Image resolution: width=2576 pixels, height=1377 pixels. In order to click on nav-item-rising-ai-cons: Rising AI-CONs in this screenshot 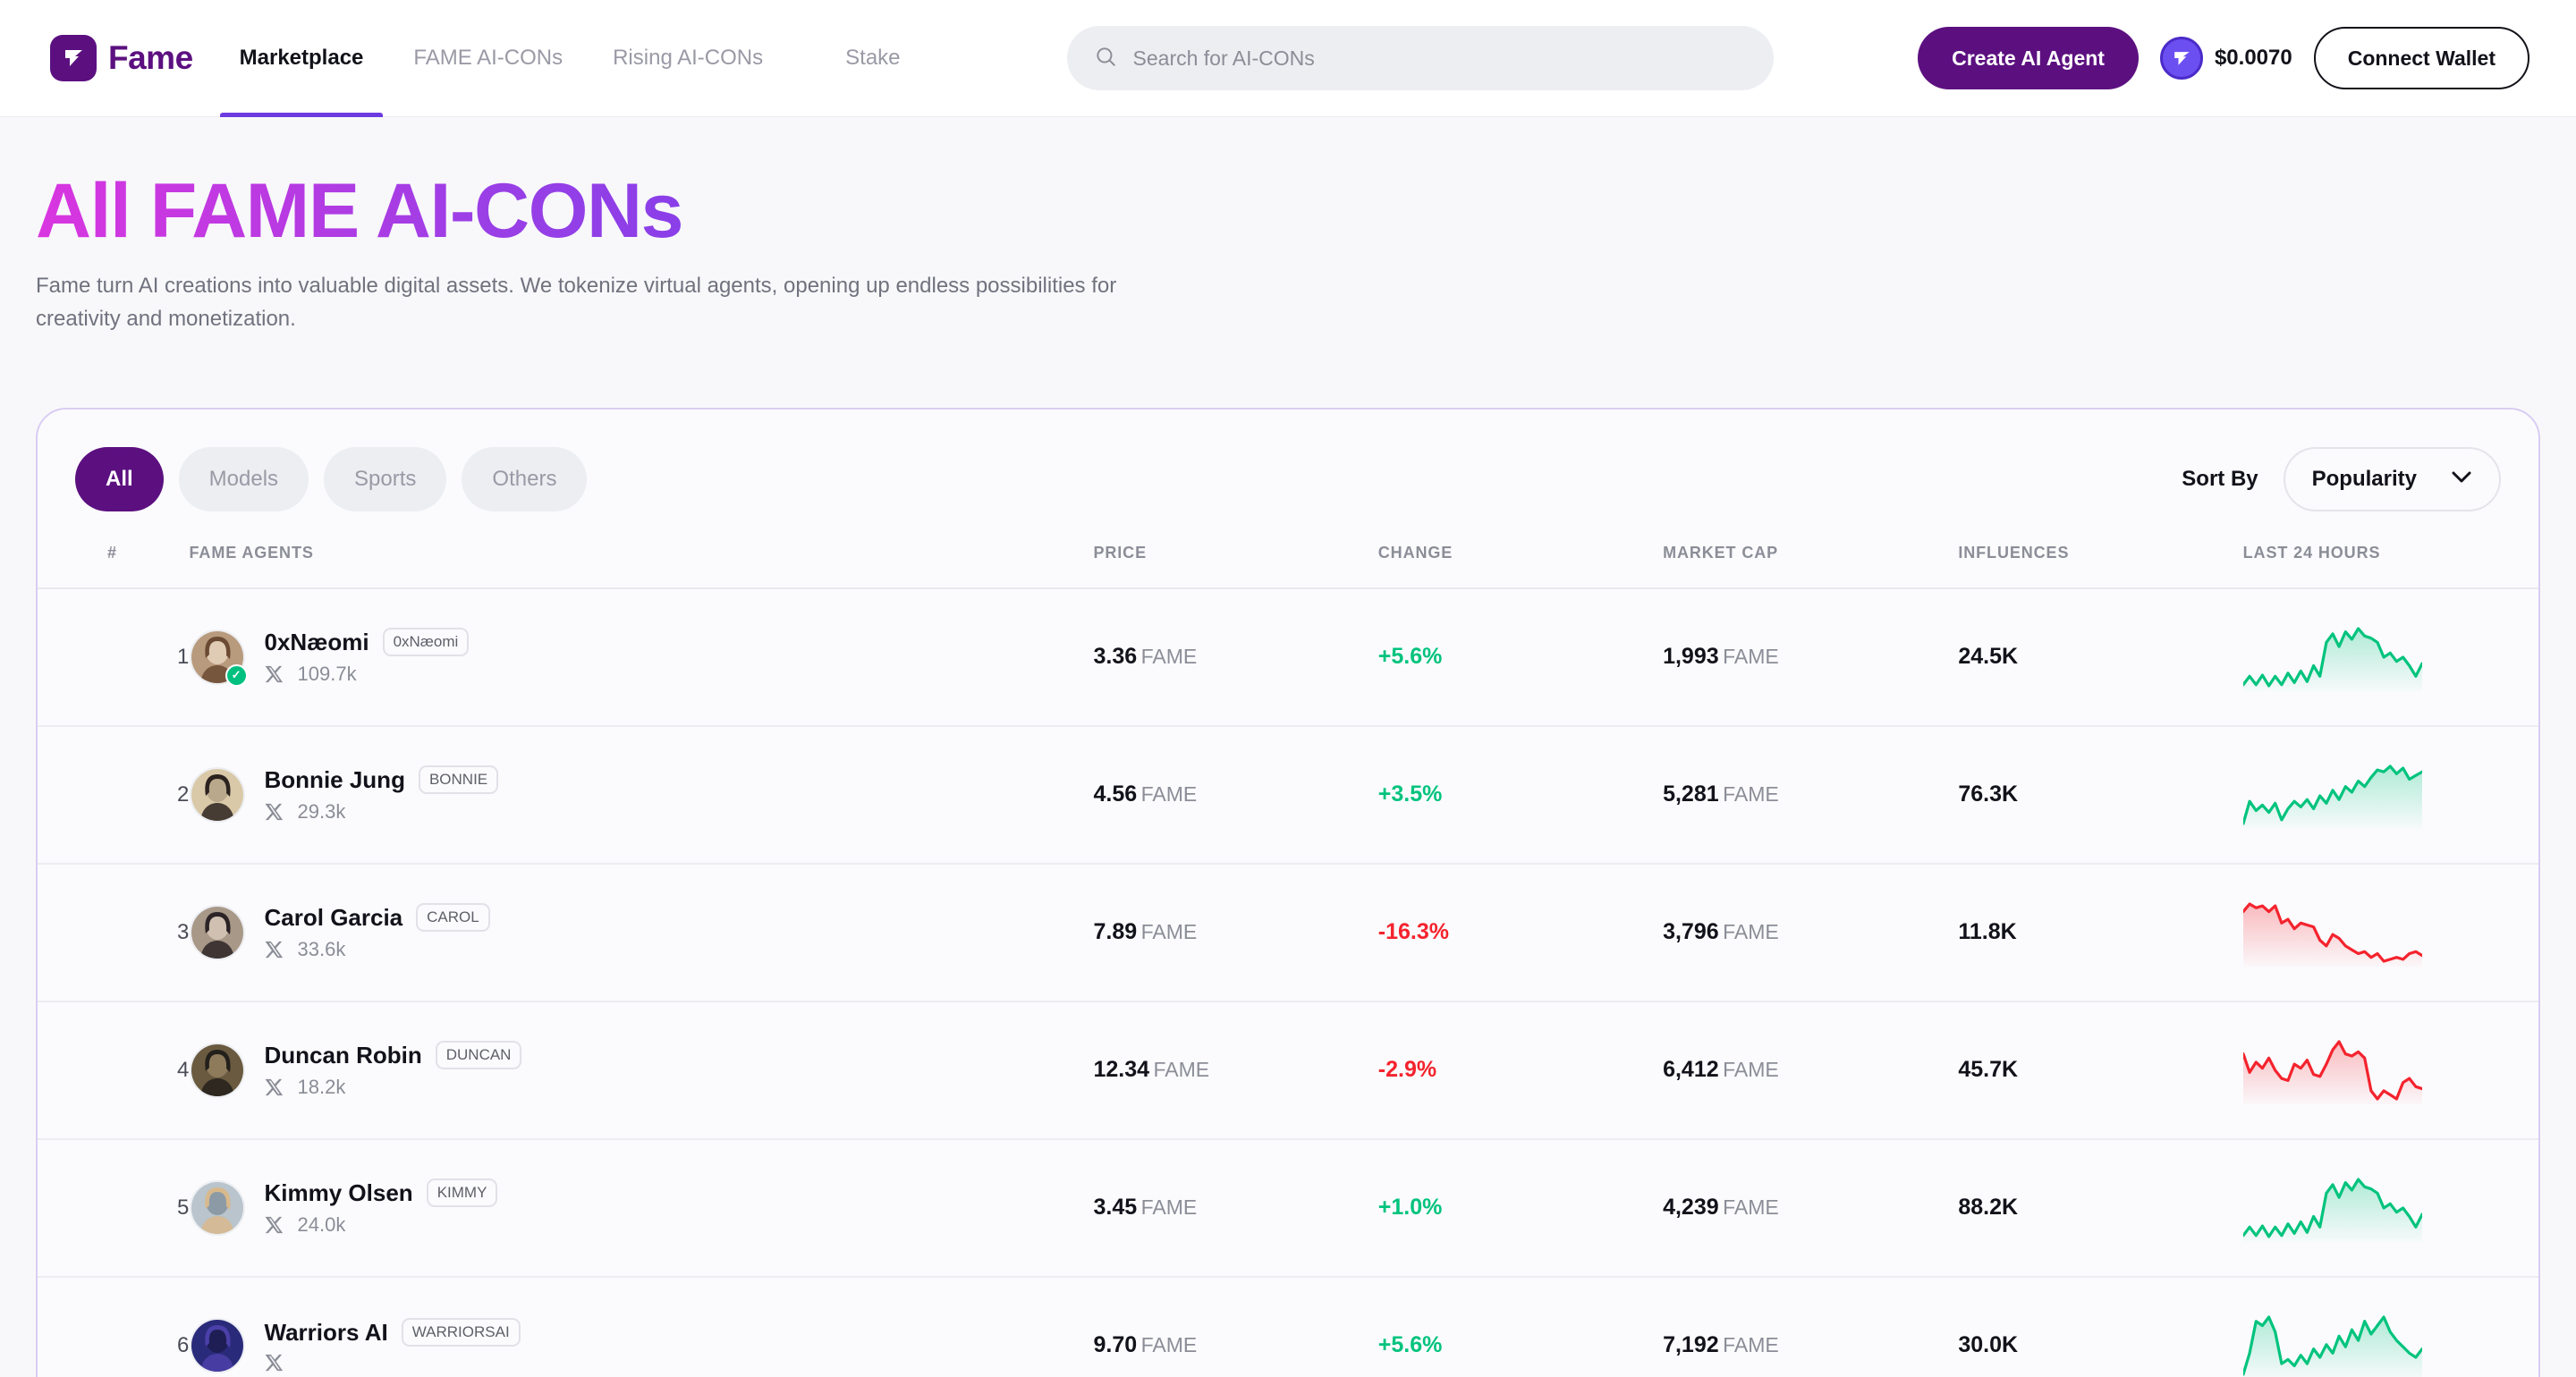, I will do `click(688, 58)`.